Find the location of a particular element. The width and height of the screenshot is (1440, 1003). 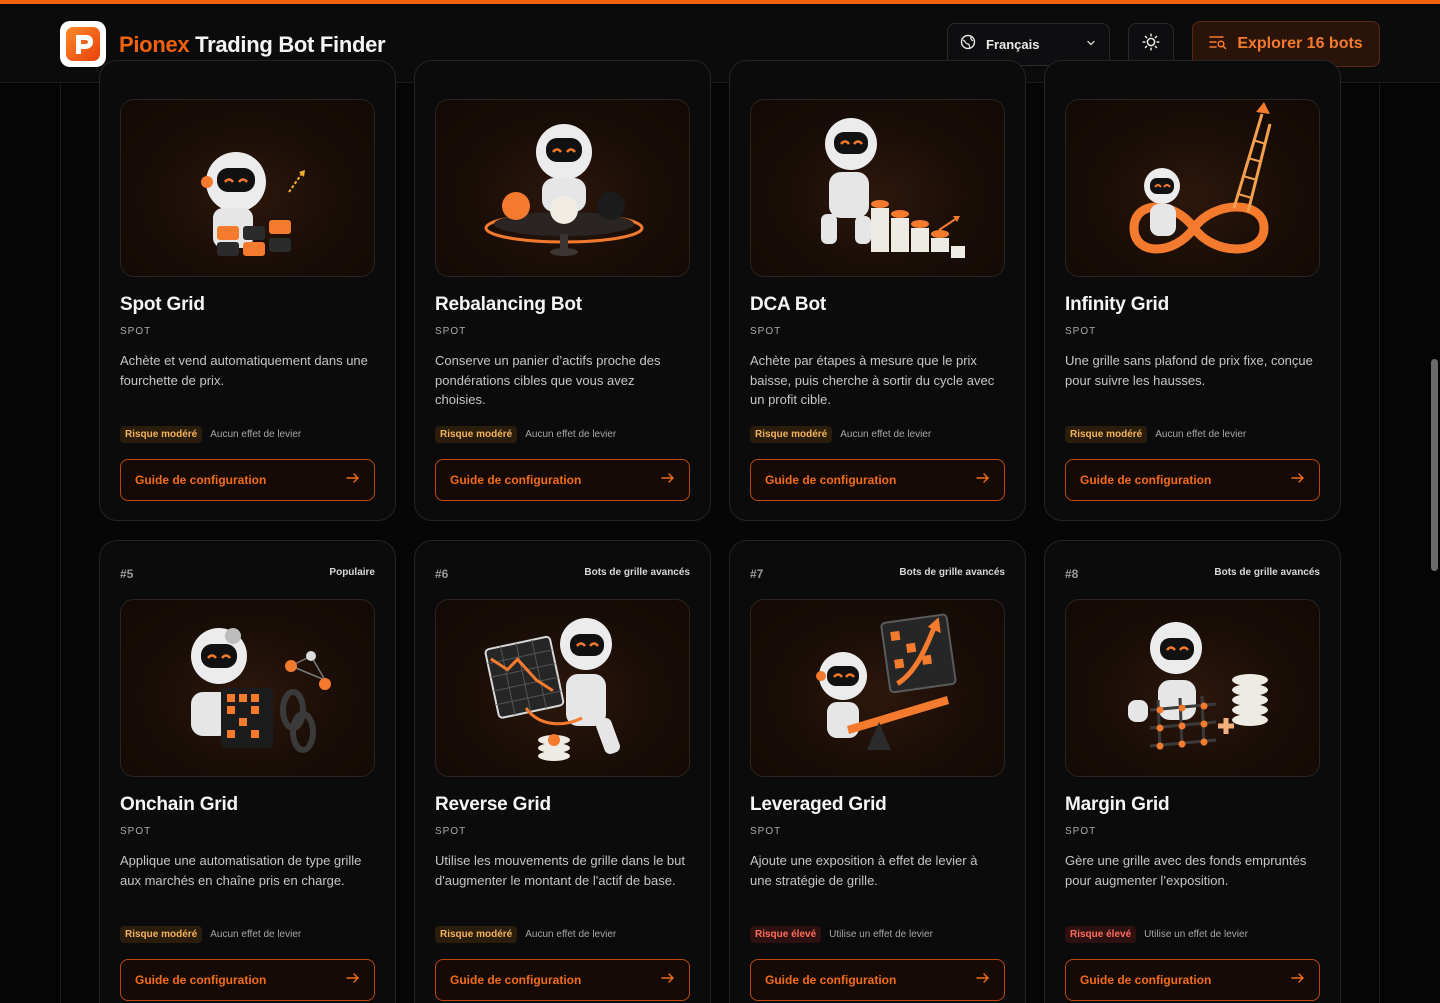

infinity-grid-illustration is located at coordinates (1192, 188).